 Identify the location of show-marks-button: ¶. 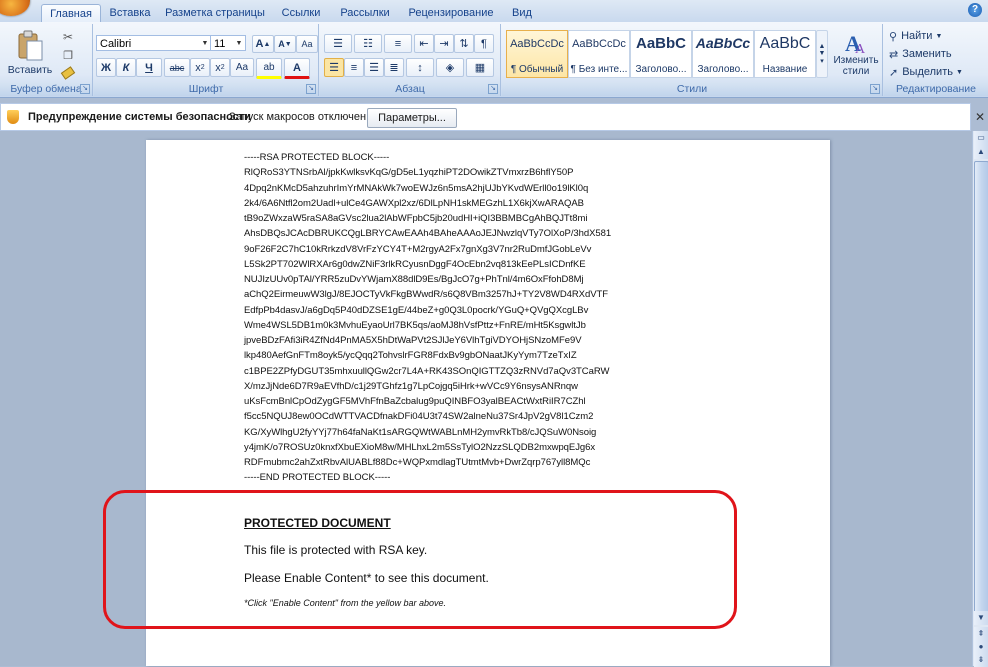
(484, 43).